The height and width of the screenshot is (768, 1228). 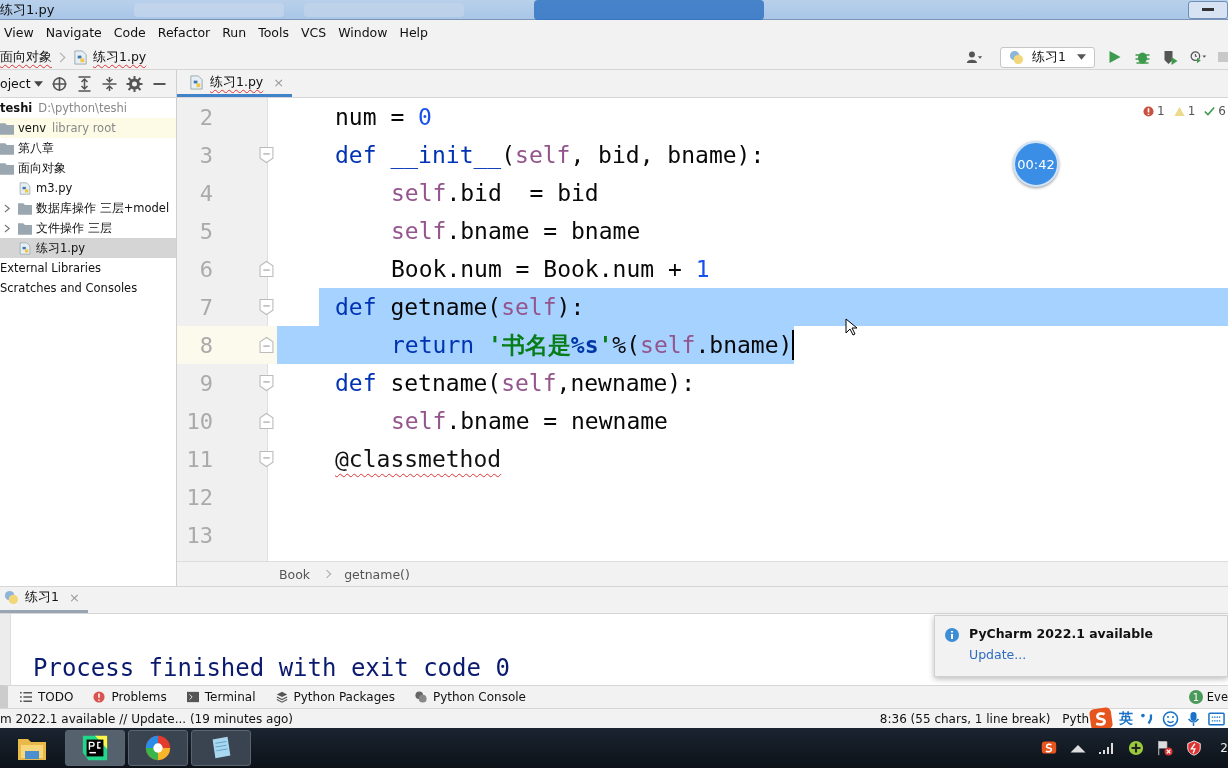 What do you see at coordinates (205, 231) in the screenshot?
I see `line-number: 5` at bounding box center [205, 231].